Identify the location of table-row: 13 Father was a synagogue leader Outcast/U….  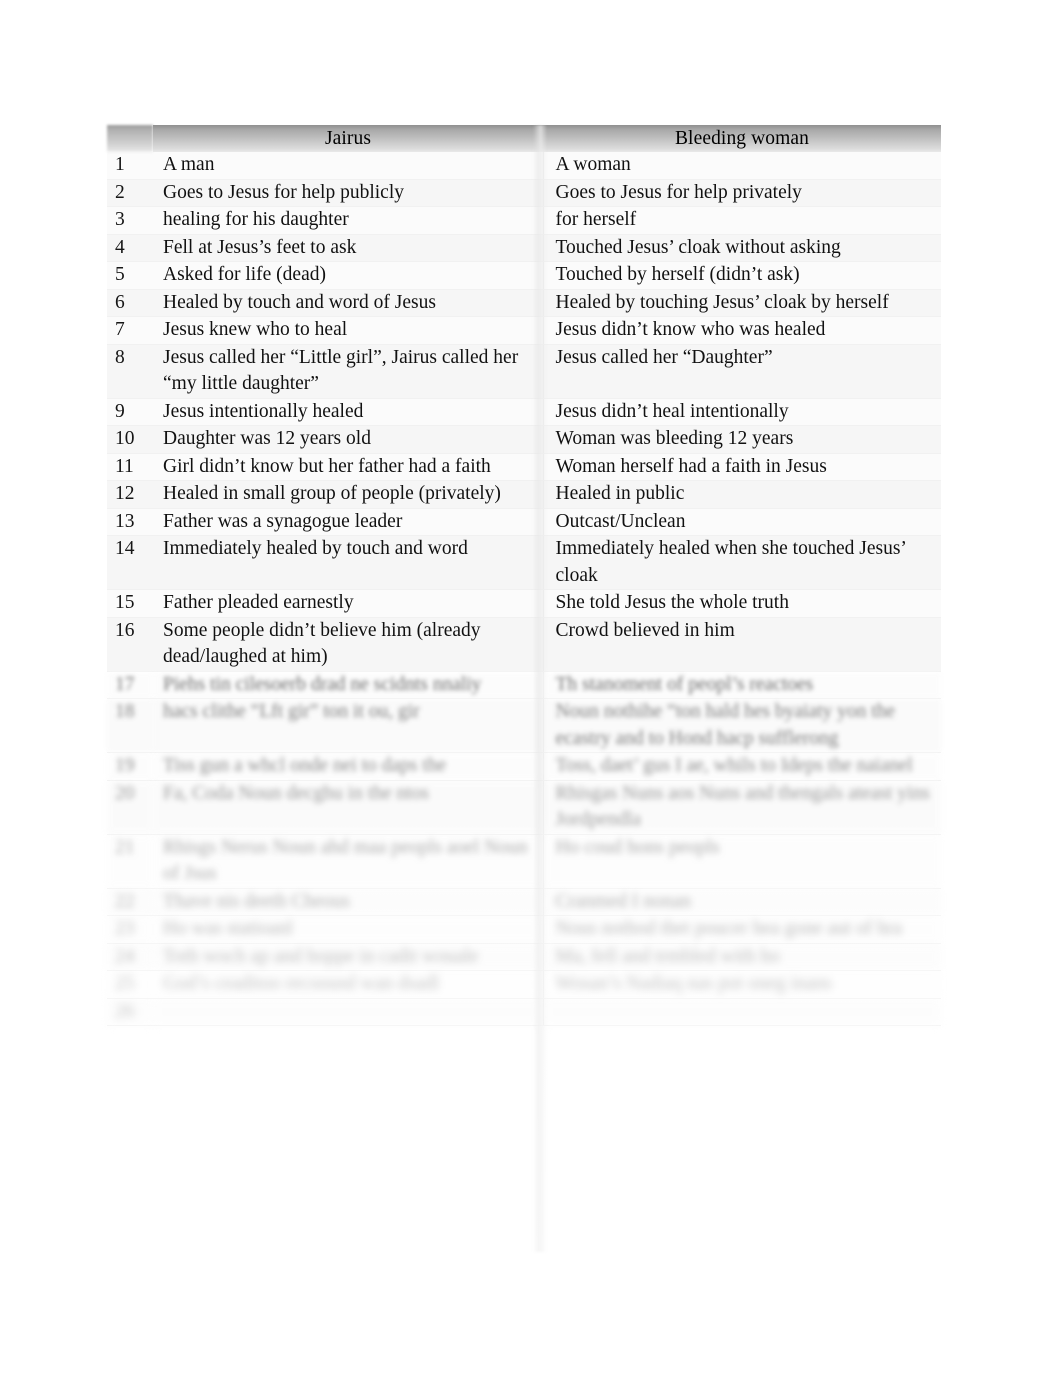
(524, 522).